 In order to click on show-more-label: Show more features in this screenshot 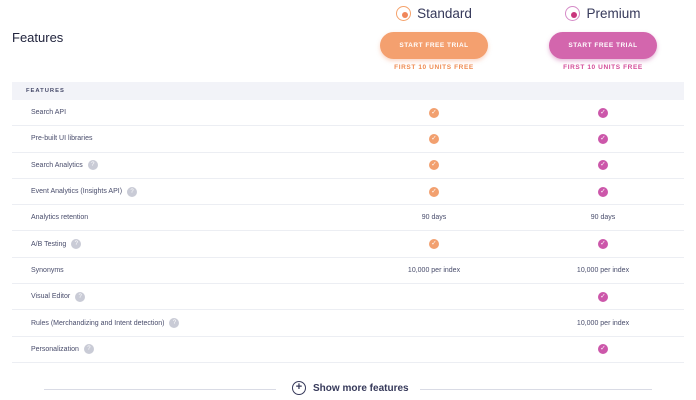, I will do `click(361, 388)`.